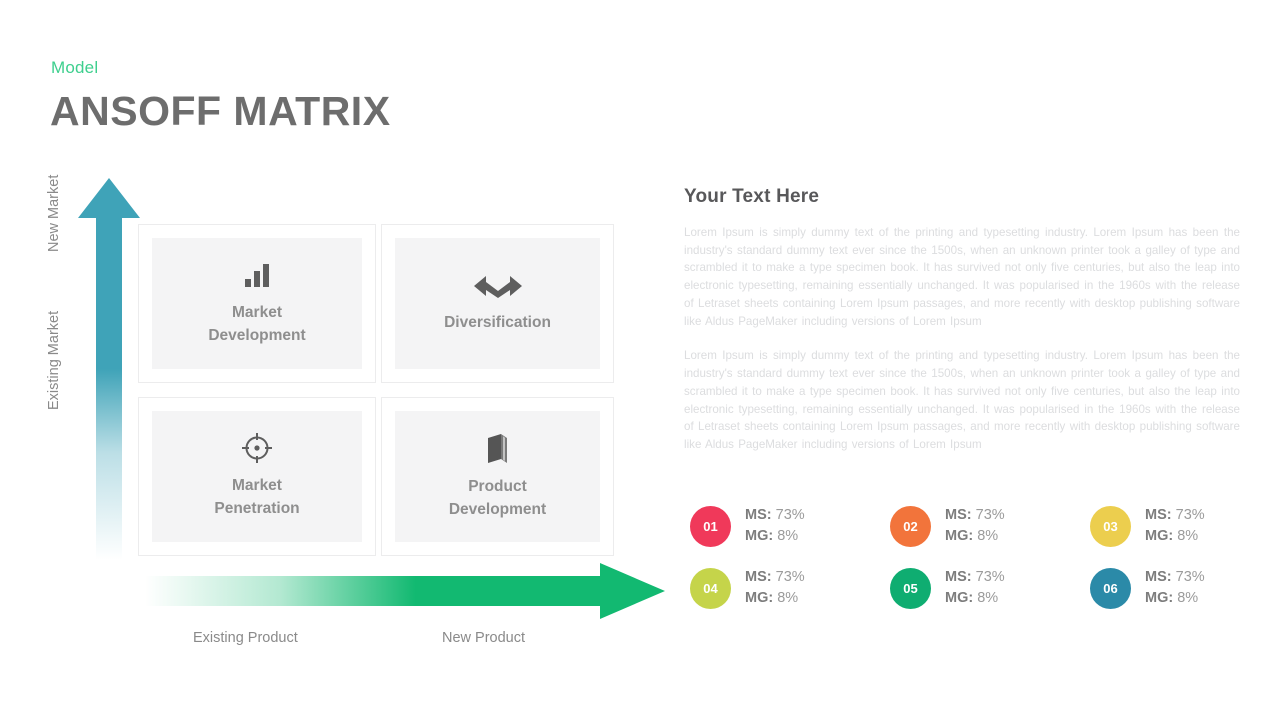  What do you see at coordinates (256, 497) in the screenshot?
I see `quadrant-label: Market Penetration` at bounding box center [256, 497].